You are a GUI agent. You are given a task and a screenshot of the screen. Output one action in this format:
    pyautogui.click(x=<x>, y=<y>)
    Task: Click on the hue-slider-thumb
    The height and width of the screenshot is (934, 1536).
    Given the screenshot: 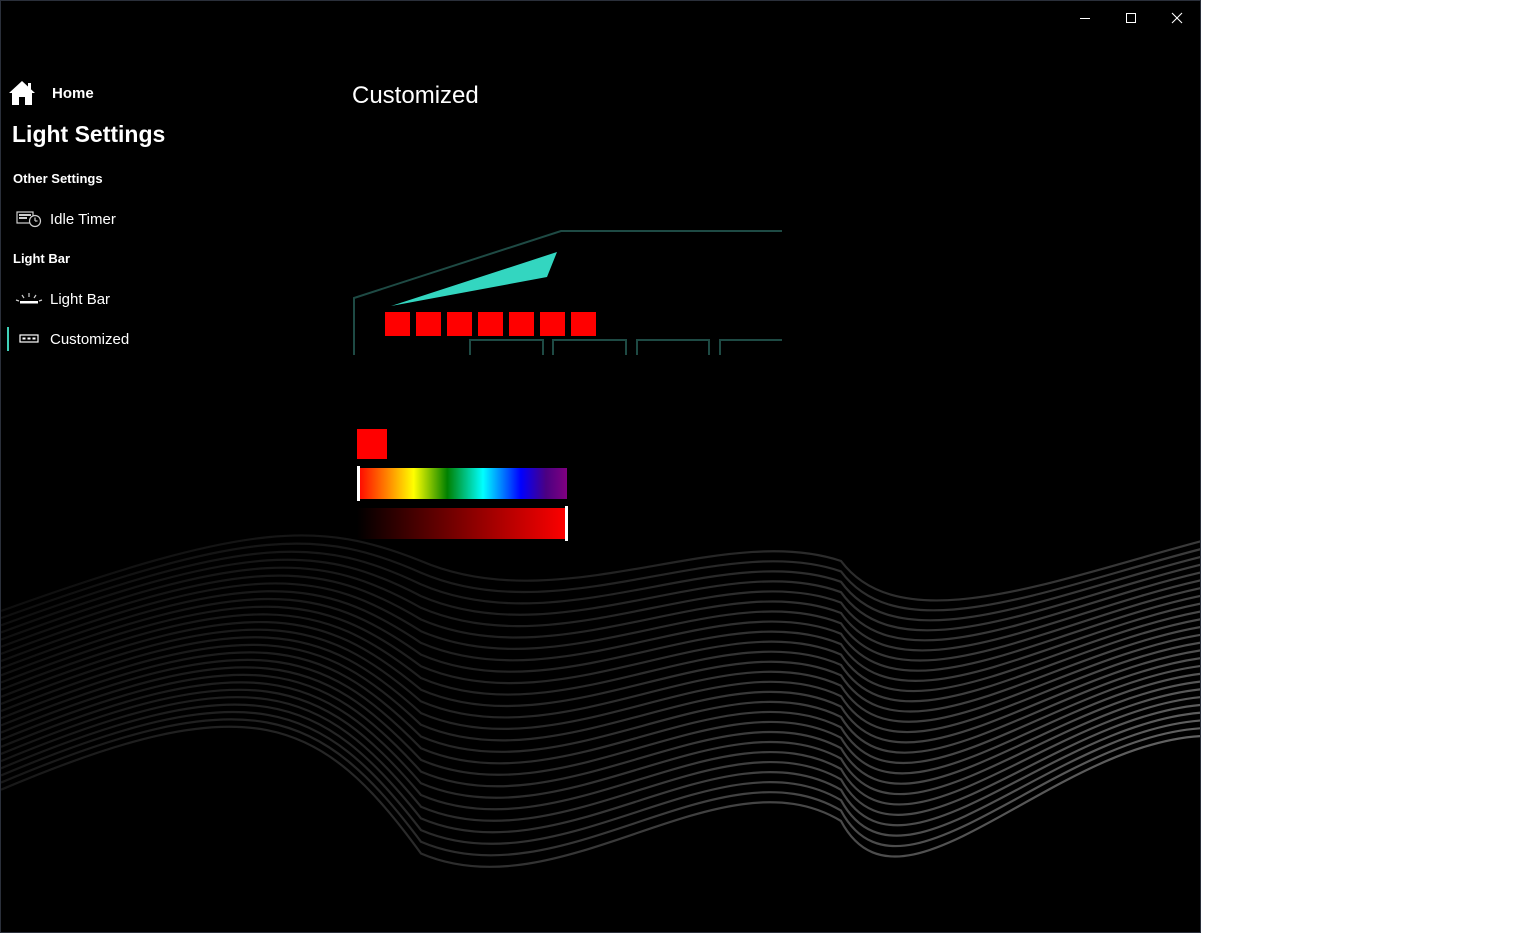 What is the action you would take?
    pyautogui.click(x=358, y=483)
    